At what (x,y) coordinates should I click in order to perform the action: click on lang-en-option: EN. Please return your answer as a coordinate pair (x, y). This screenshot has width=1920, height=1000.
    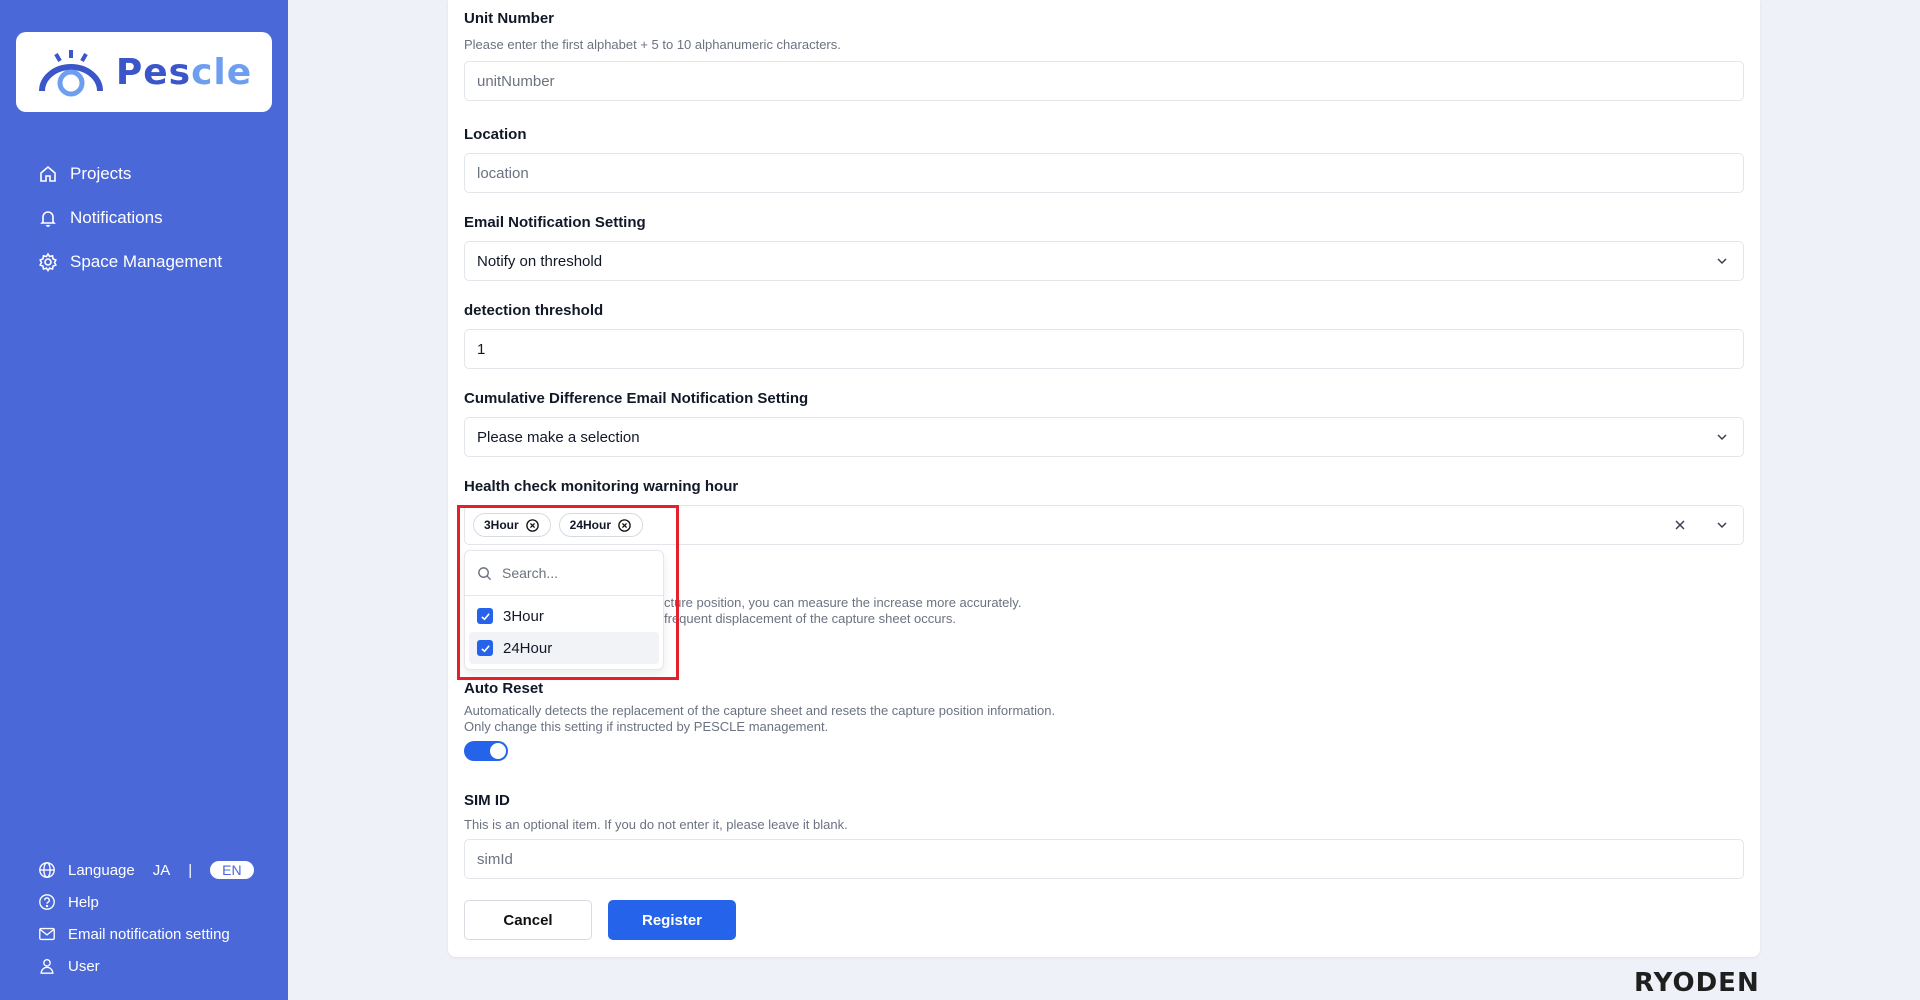
    Looking at the image, I should click on (232, 870).